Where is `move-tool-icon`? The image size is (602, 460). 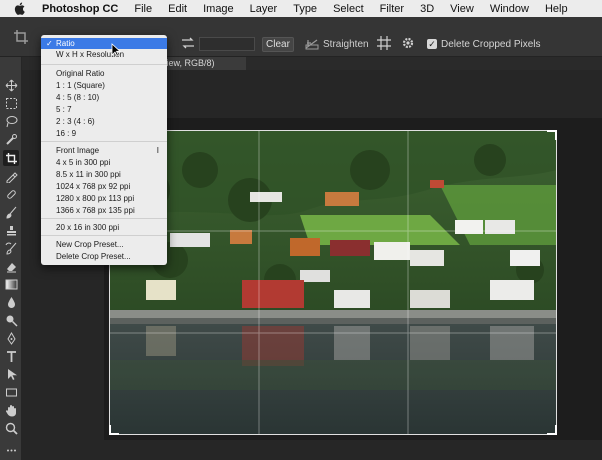
move-tool-icon is located at coordinates (11, 85).